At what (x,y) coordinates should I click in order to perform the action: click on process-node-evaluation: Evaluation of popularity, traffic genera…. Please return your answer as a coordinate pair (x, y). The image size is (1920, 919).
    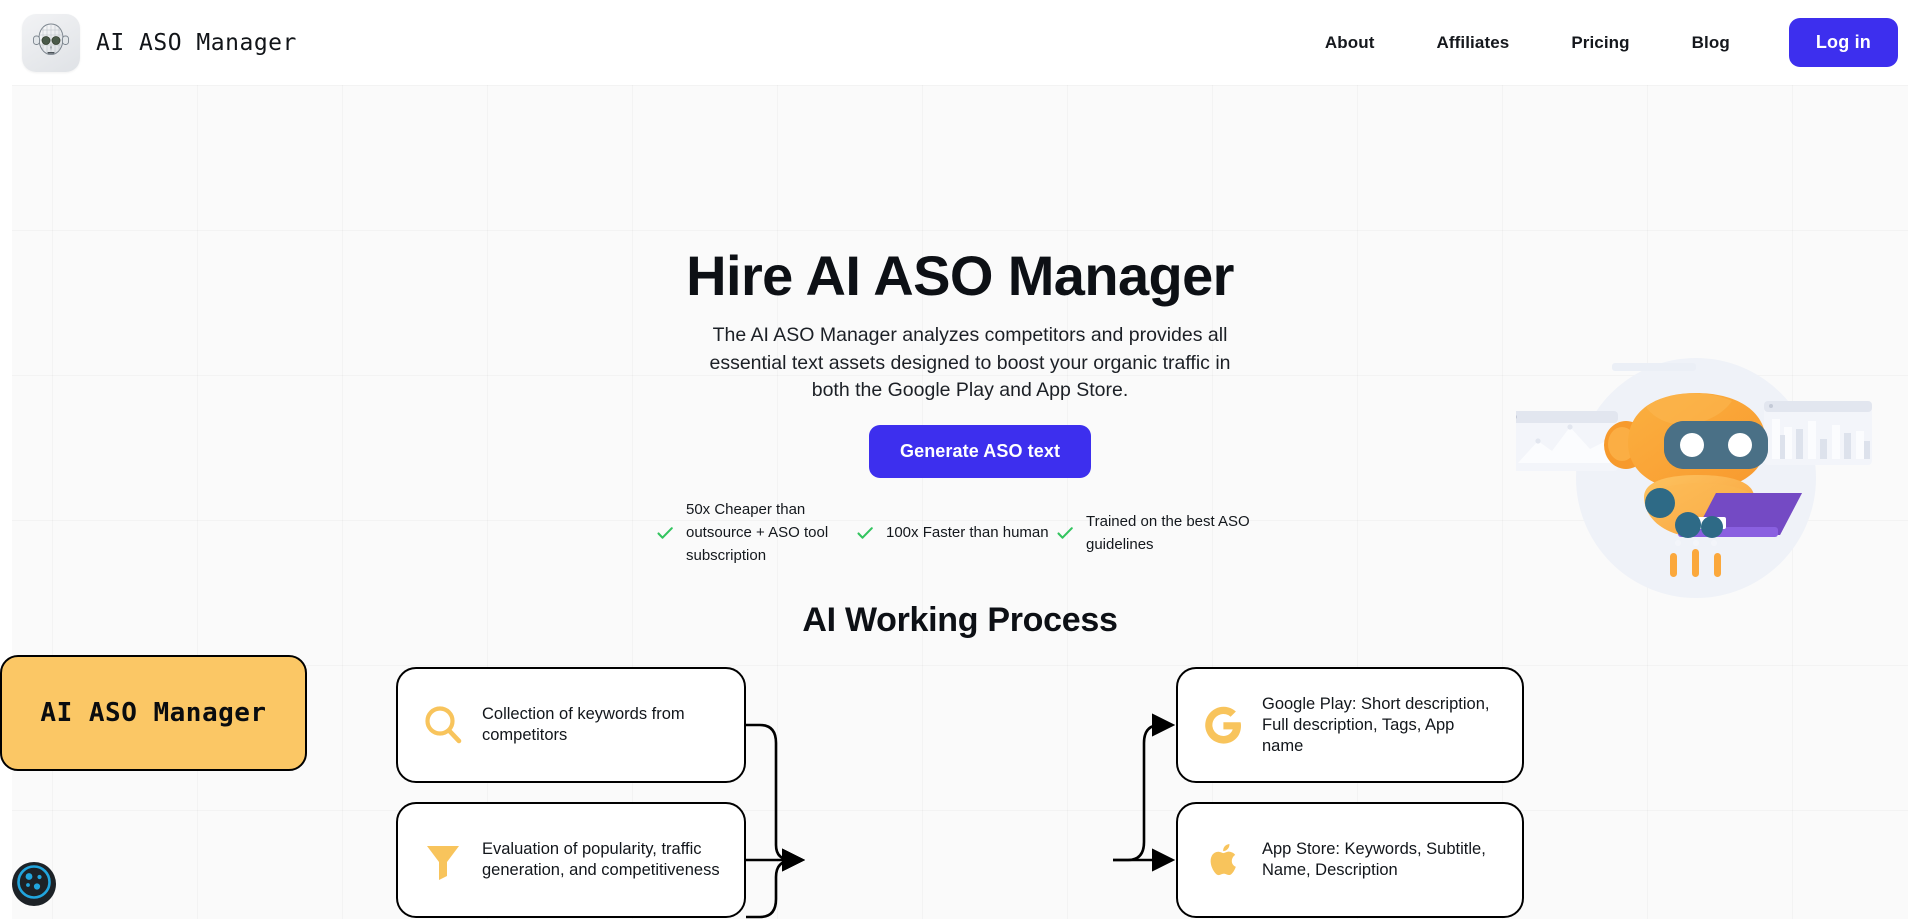
    Looking at the image, I should click on (571, 860).